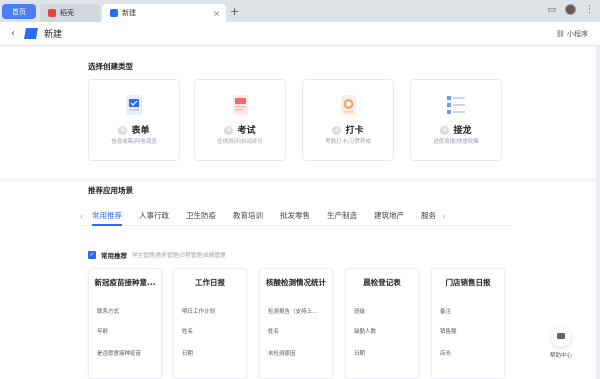  What do you see at coordinates (389, 217) in the screenshot?
I see `category-tab-realestate: 建筑地产` at bounding box center [389, 217].